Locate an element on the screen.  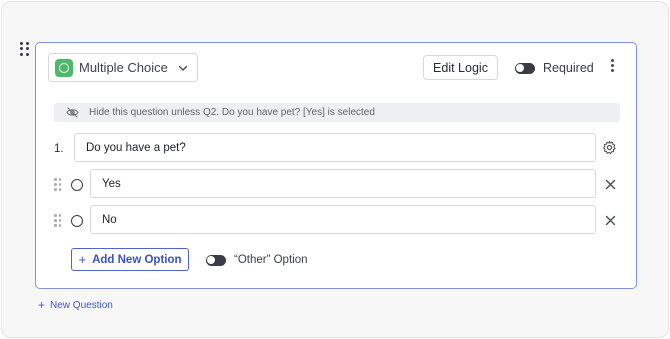
question-drag-handle-icon is located at coordinates (25, 49).